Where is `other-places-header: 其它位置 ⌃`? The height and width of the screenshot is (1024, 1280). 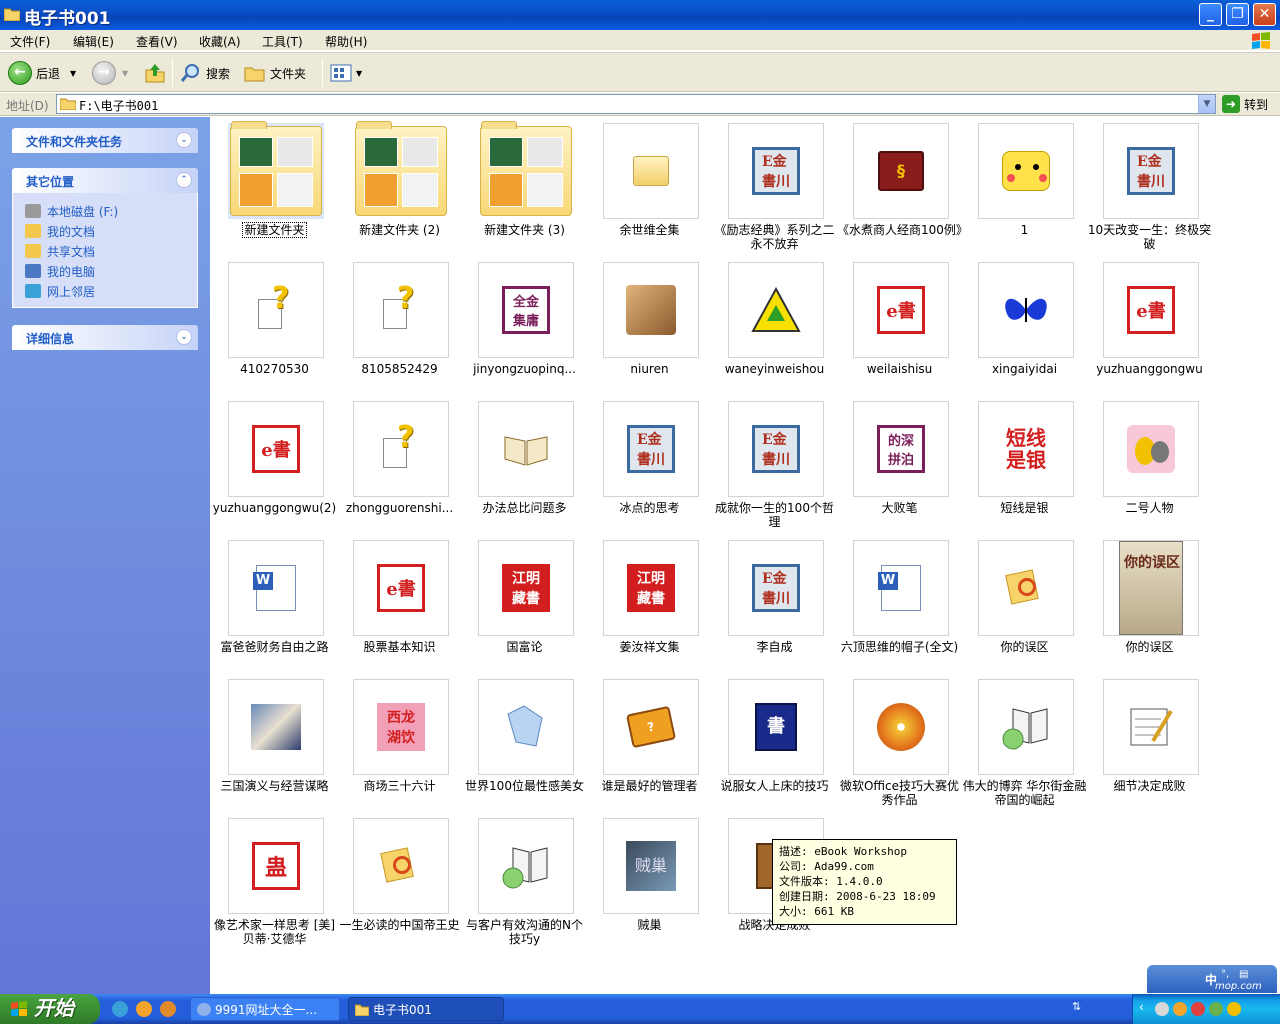
other-places-header: 其它位置 ⌃ is located at coordinates (105, 180).